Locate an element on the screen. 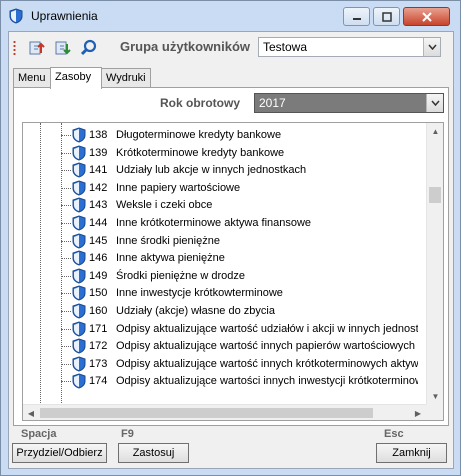  scroll-down-icon: ▼ is located at coordinates (435, 396).